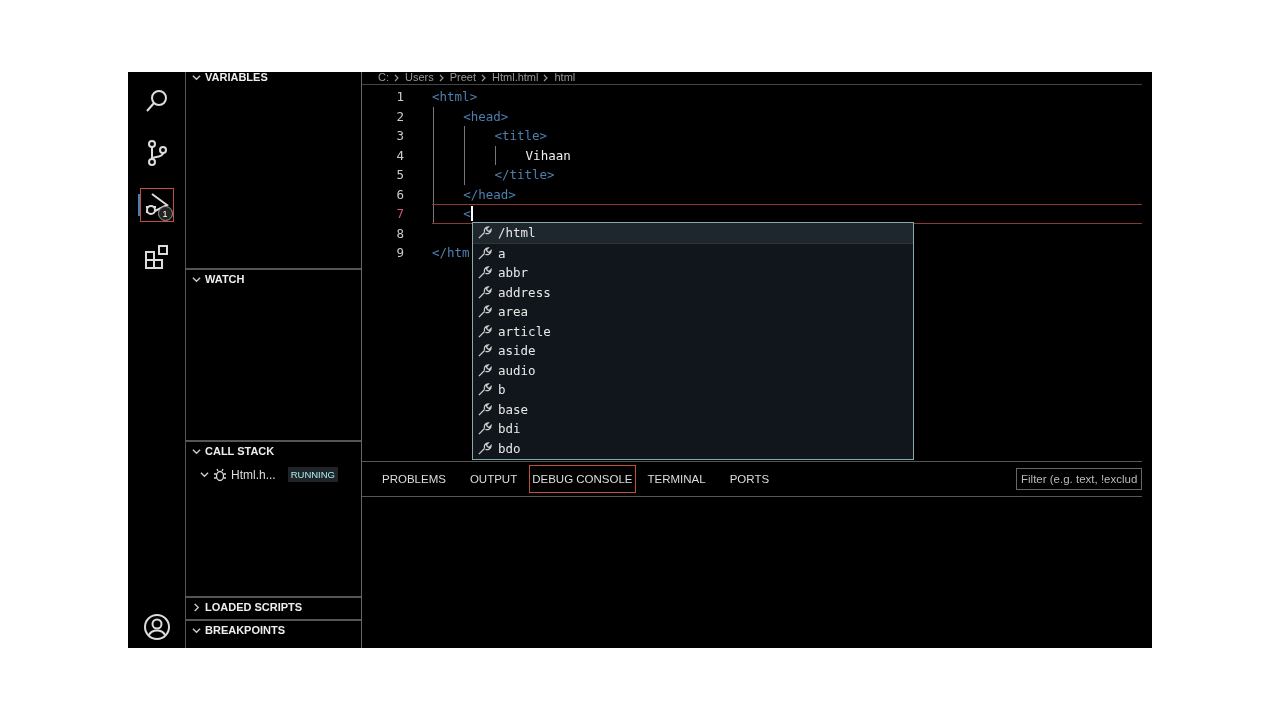 The height and width of the screenshot is (720, 1280). I want to click on line-number: 8, so click(399, 233).